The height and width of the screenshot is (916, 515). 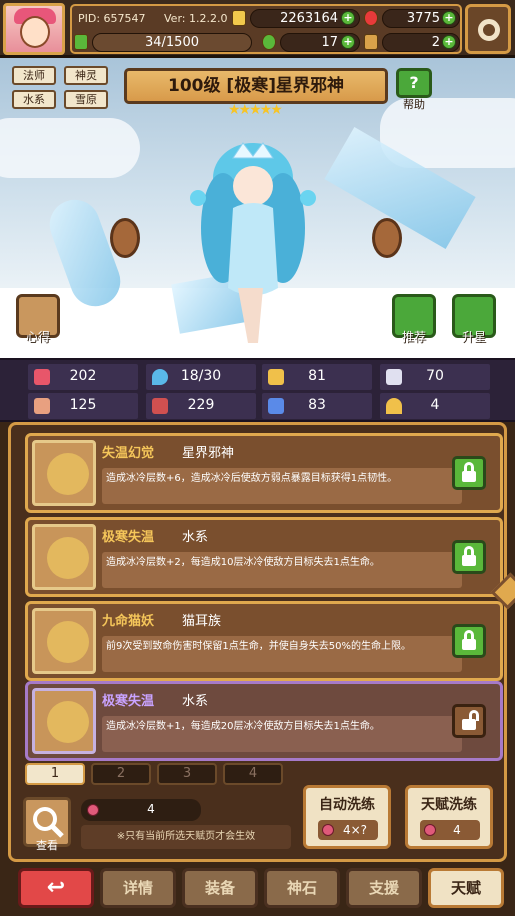 I want to click on rune-stone-right-icon, so click(x=387, y=238).